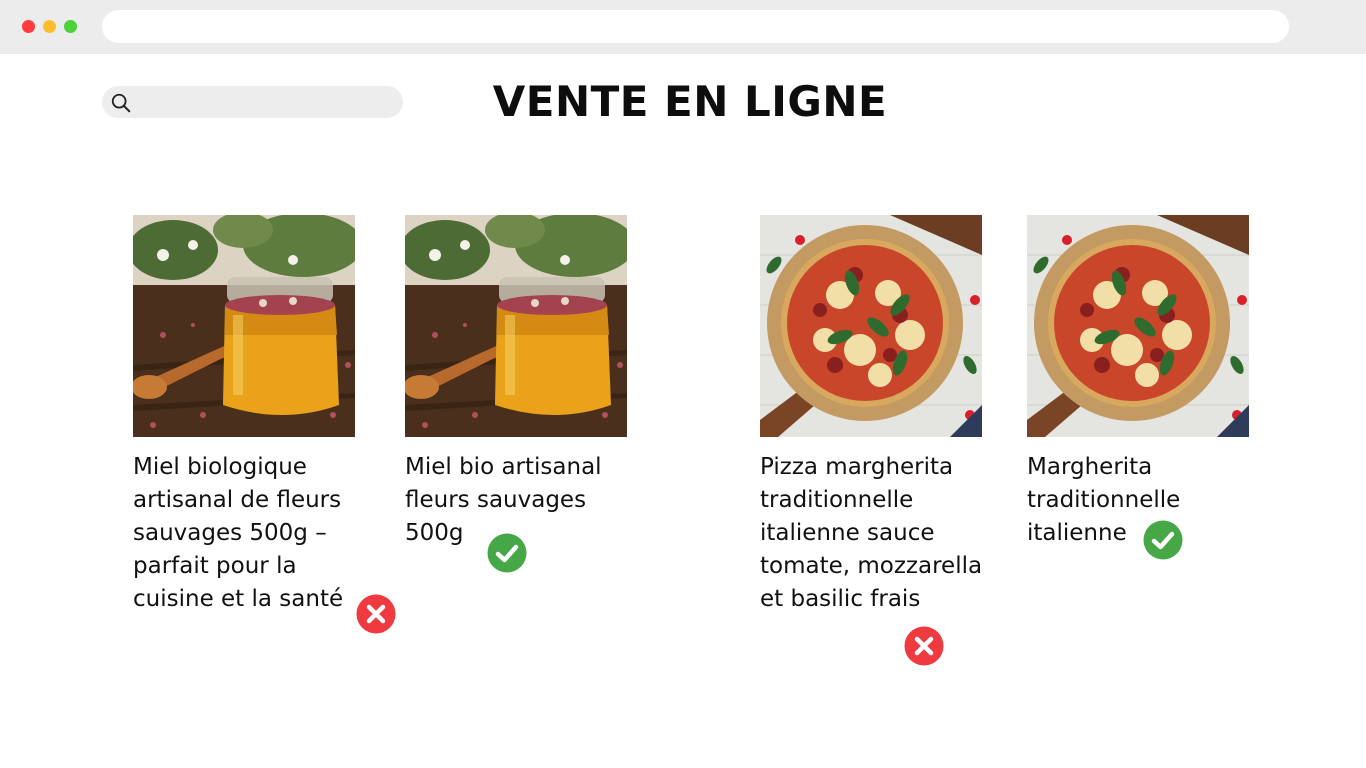 The width and height of the screenshot is (1366, 768). What do you see at coordinates (121, 103) in the screenshot?
I see `search-icon` at bounding box center [121, 103].